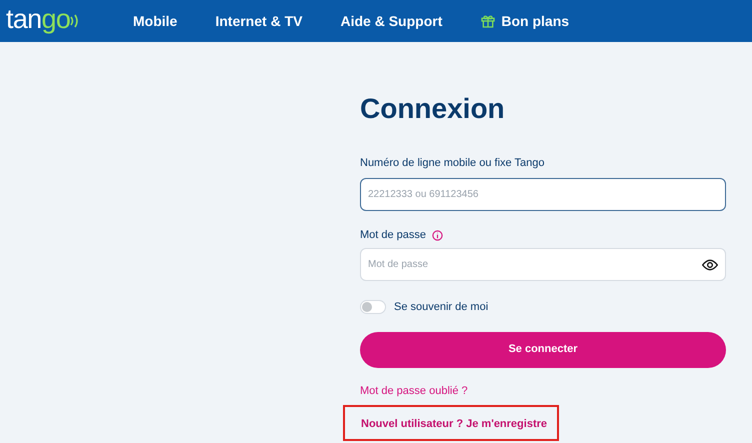 The image size is (752, 443). I want to click on nav-link: Aide & Support, so click(391, 21).